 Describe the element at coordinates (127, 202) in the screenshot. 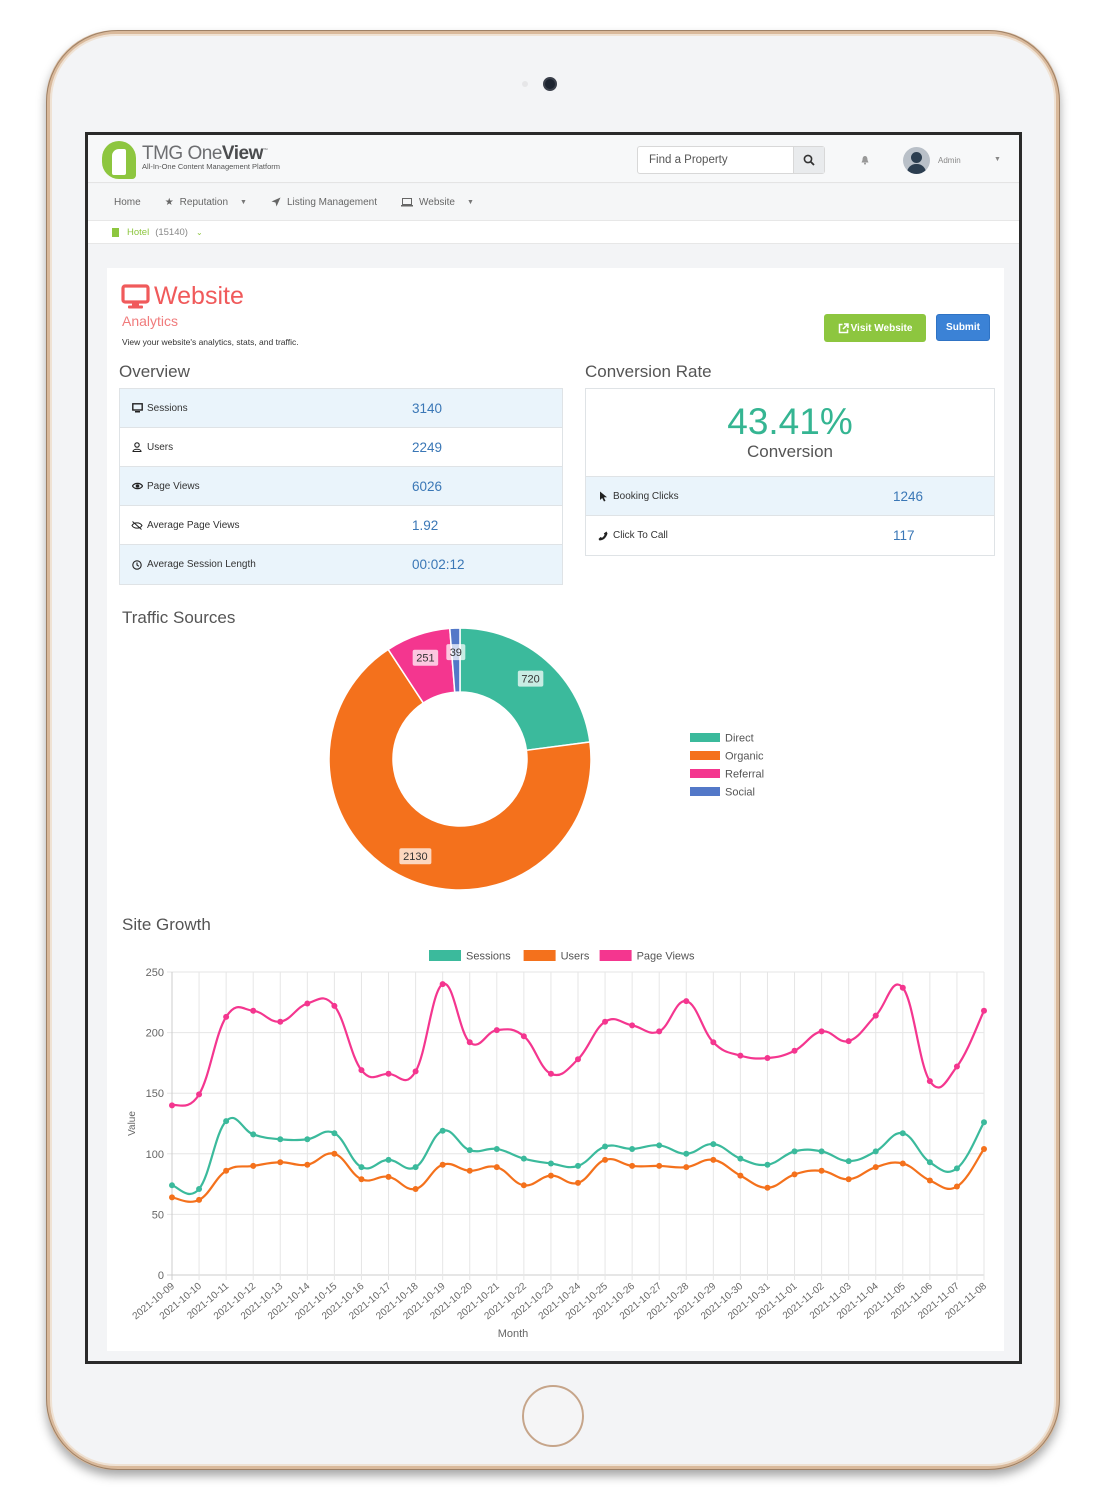

I see `nav-item-home: Home` at that location.